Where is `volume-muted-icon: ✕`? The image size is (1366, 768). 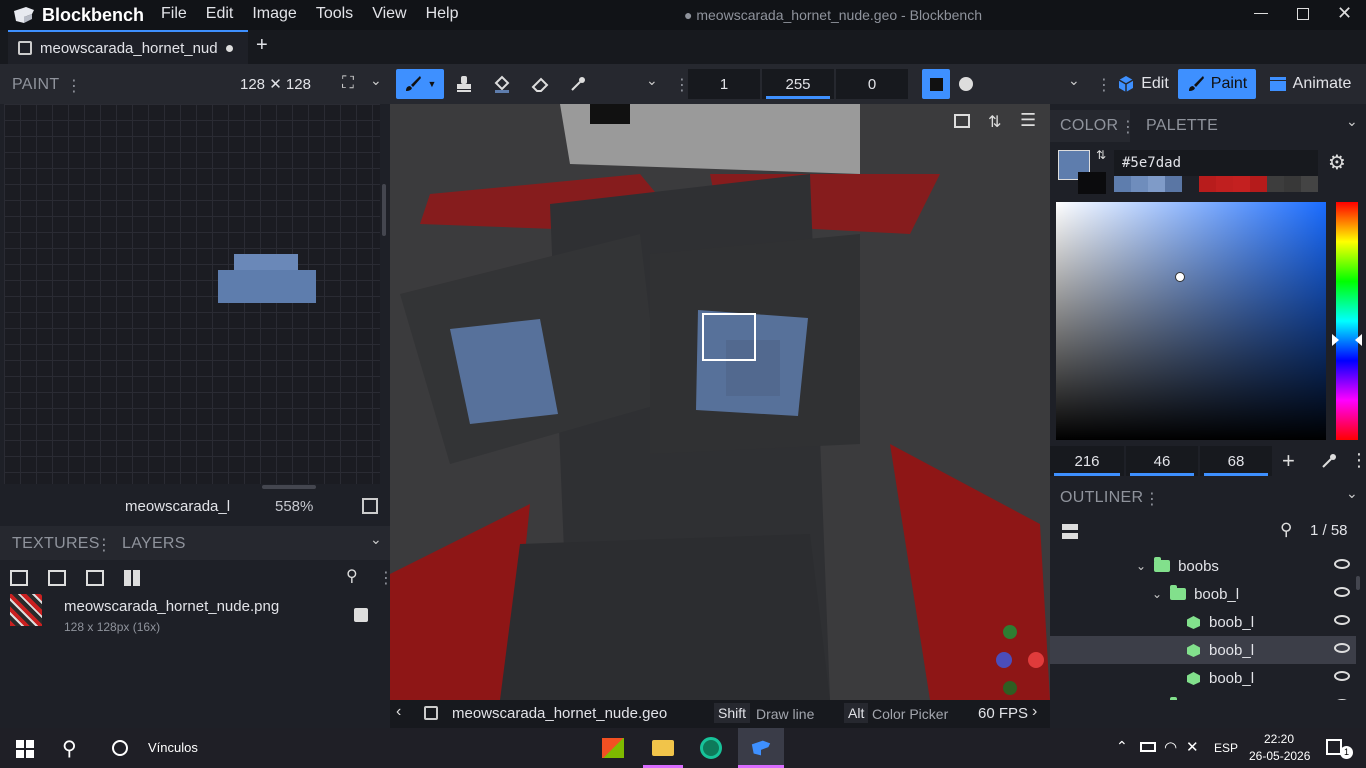
volume-muted-icon: ✕ is located at coordinates (1192, 747).